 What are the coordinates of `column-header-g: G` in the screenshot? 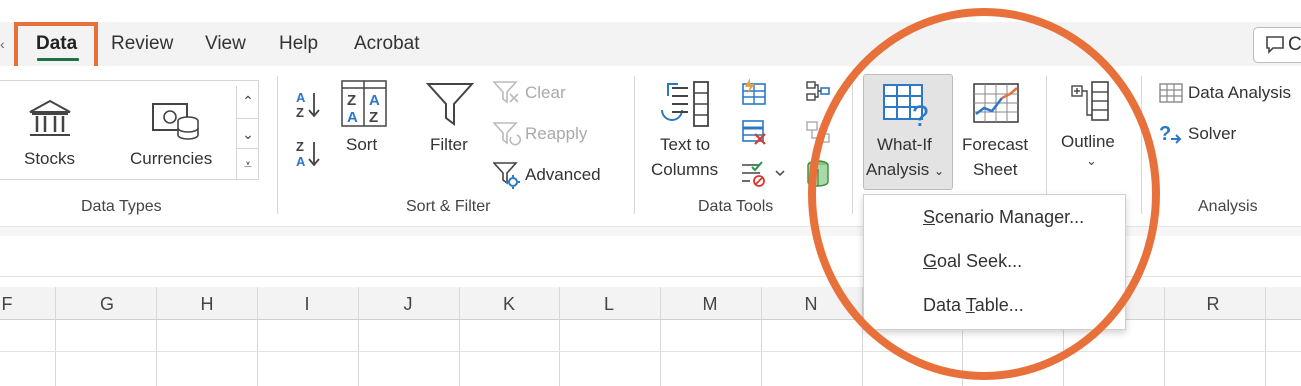 It's located at (107, 304).